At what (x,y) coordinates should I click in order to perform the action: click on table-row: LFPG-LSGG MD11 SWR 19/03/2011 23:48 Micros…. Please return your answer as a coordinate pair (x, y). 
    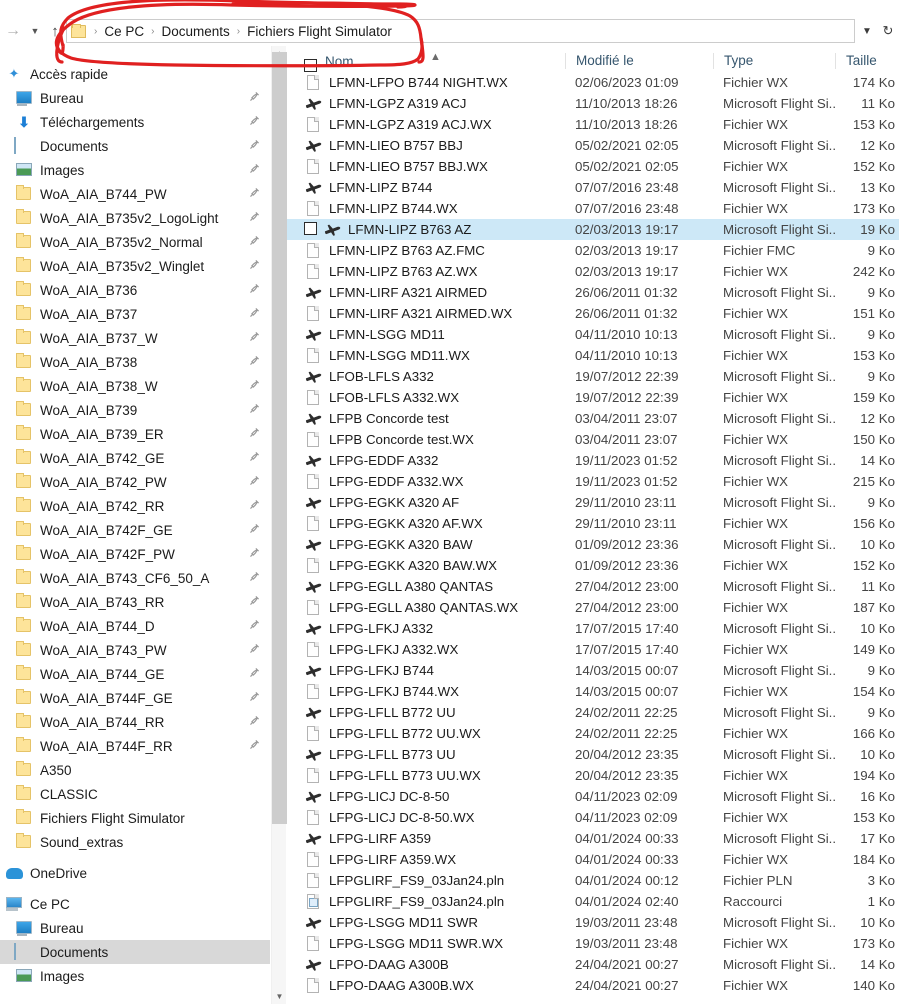
    Looking at the image, I should click on (593, 922).